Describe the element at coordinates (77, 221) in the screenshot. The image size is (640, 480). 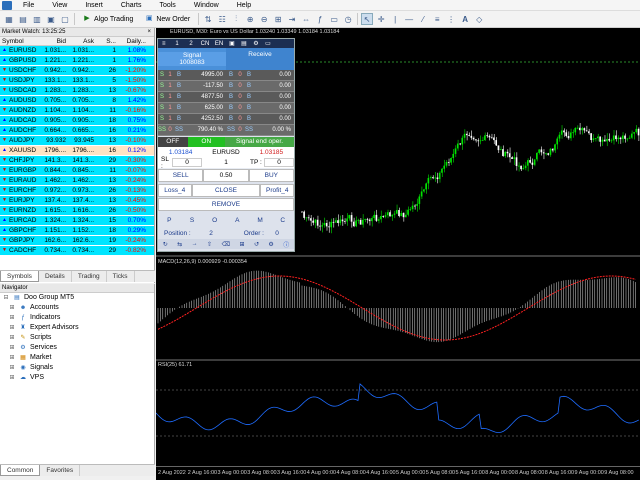
I see `market-watch-row: ▲ EURCAD 1.324... 1.324... 15 0.70%` at that location.